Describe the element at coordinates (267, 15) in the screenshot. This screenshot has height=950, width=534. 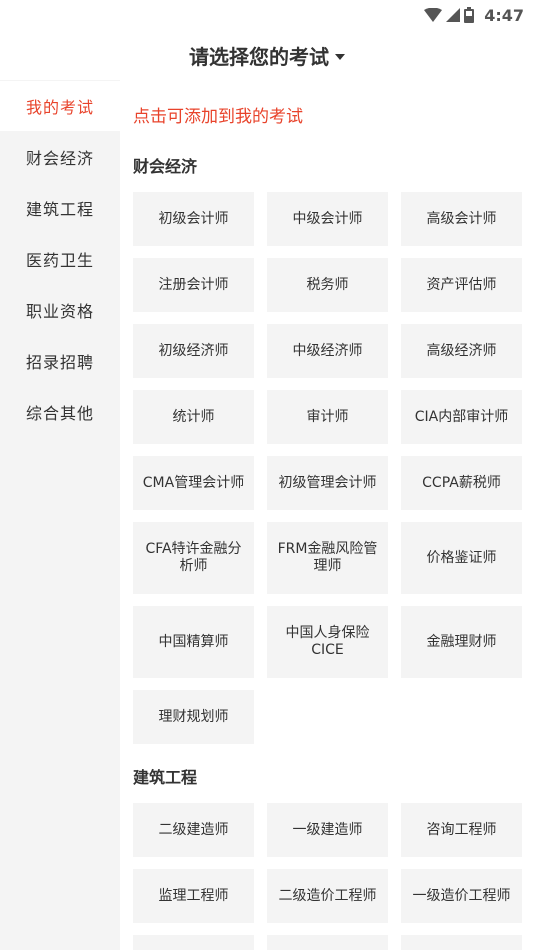
I see `status-bar: 4:47` at that location.